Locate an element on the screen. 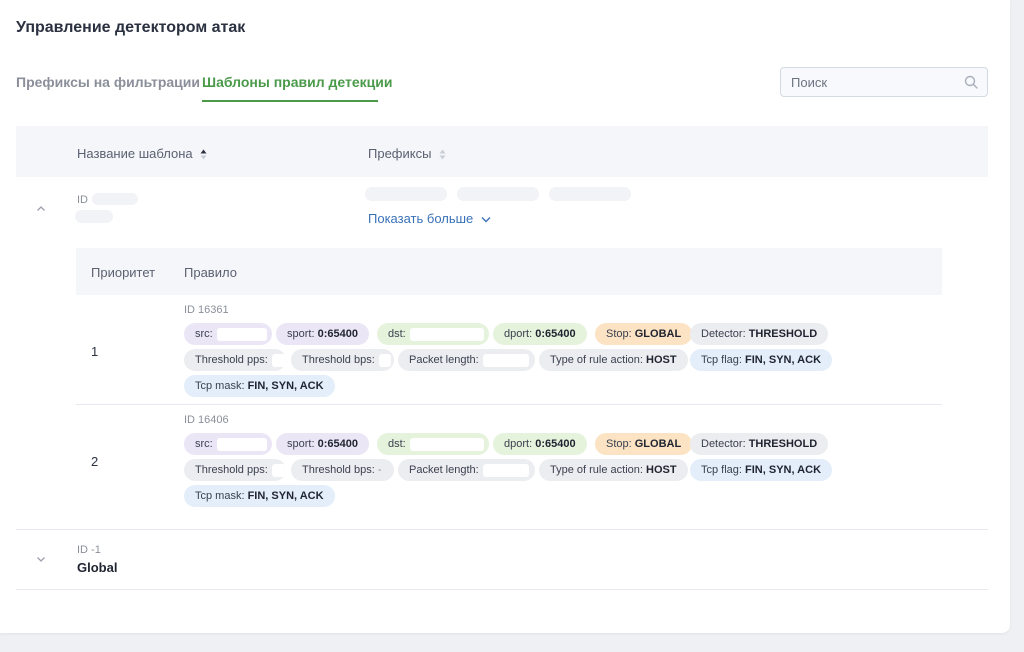  active-tab-indicator is located at coordinates (290, 101).